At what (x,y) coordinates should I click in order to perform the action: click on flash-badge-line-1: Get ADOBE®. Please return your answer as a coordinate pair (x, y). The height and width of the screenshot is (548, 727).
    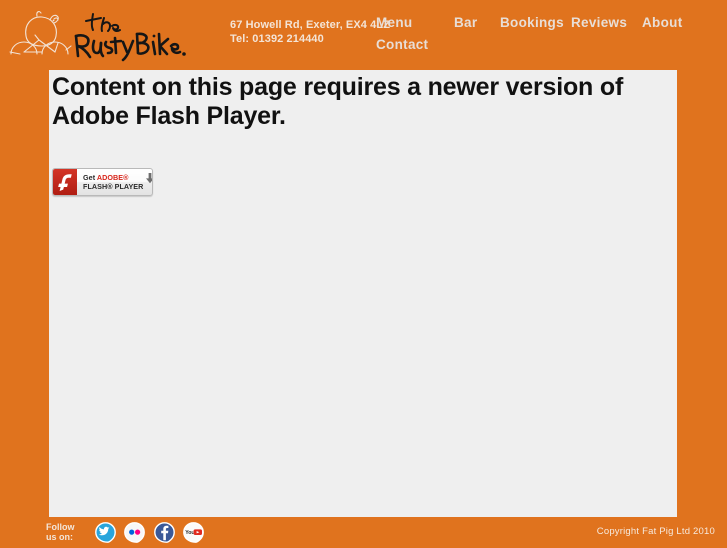
    Looking at the image, I should click on (113, 178).